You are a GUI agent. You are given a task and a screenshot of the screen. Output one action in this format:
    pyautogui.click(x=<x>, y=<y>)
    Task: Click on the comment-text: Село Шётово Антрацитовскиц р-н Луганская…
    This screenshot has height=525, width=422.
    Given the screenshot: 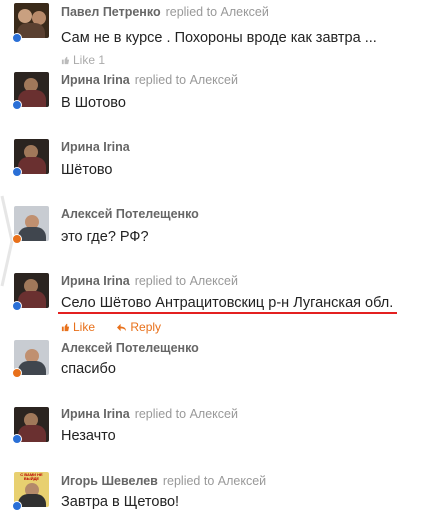 What is the action you would take?
    pyautogui.click(x=227, y=303)
    